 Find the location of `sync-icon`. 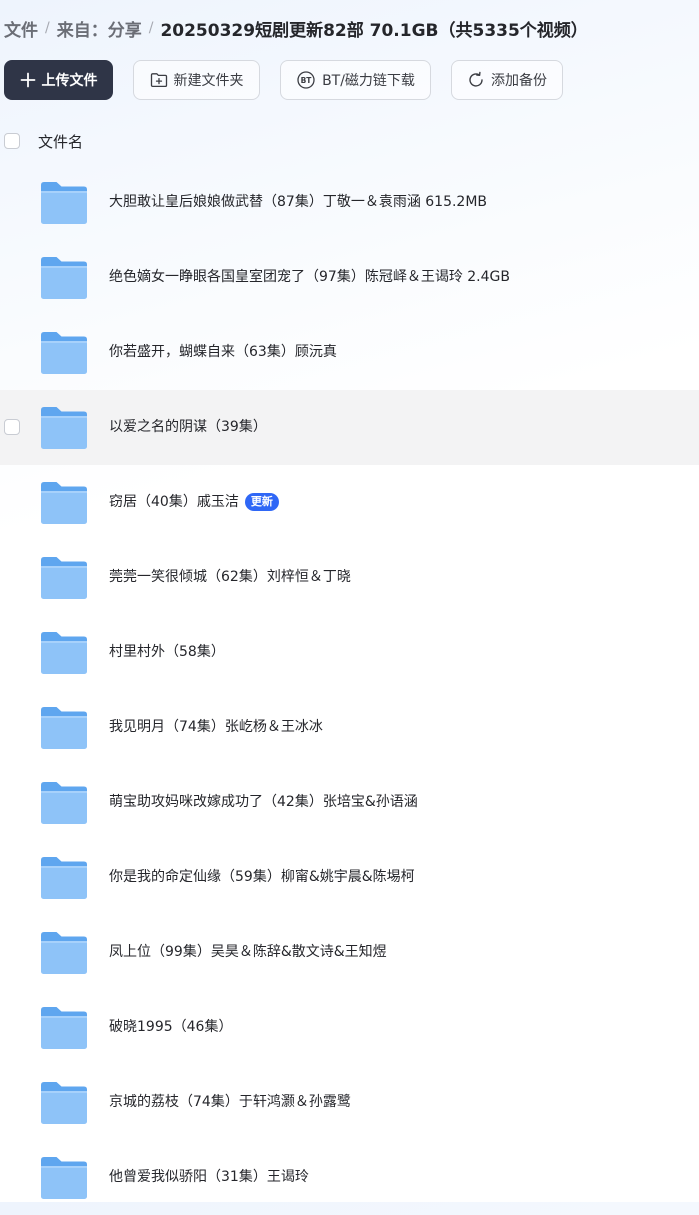

sync-icon is located at coordinates (476, 80).